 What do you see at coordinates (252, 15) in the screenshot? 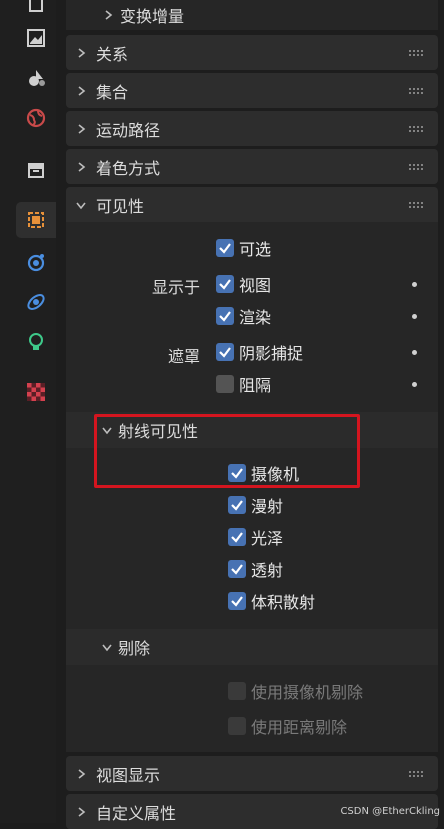
I see `transform-delta-subpanel: 变换增量` at bounding box center [252, 15].